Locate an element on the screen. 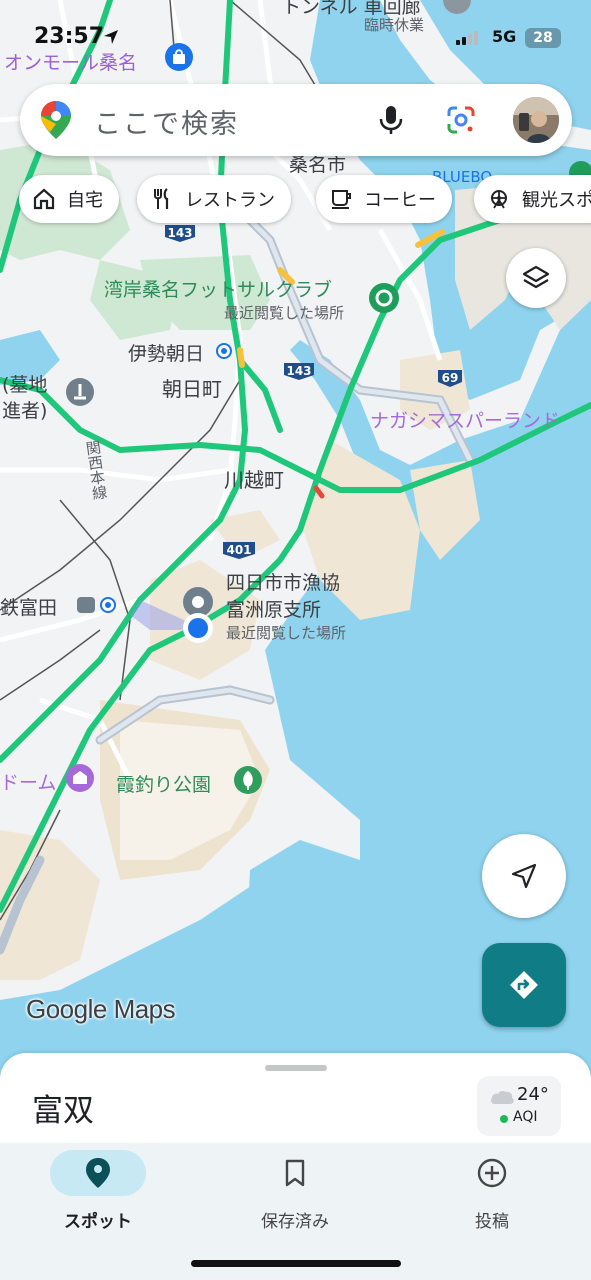  top-pin-icon is located at coordinates (457, 7).